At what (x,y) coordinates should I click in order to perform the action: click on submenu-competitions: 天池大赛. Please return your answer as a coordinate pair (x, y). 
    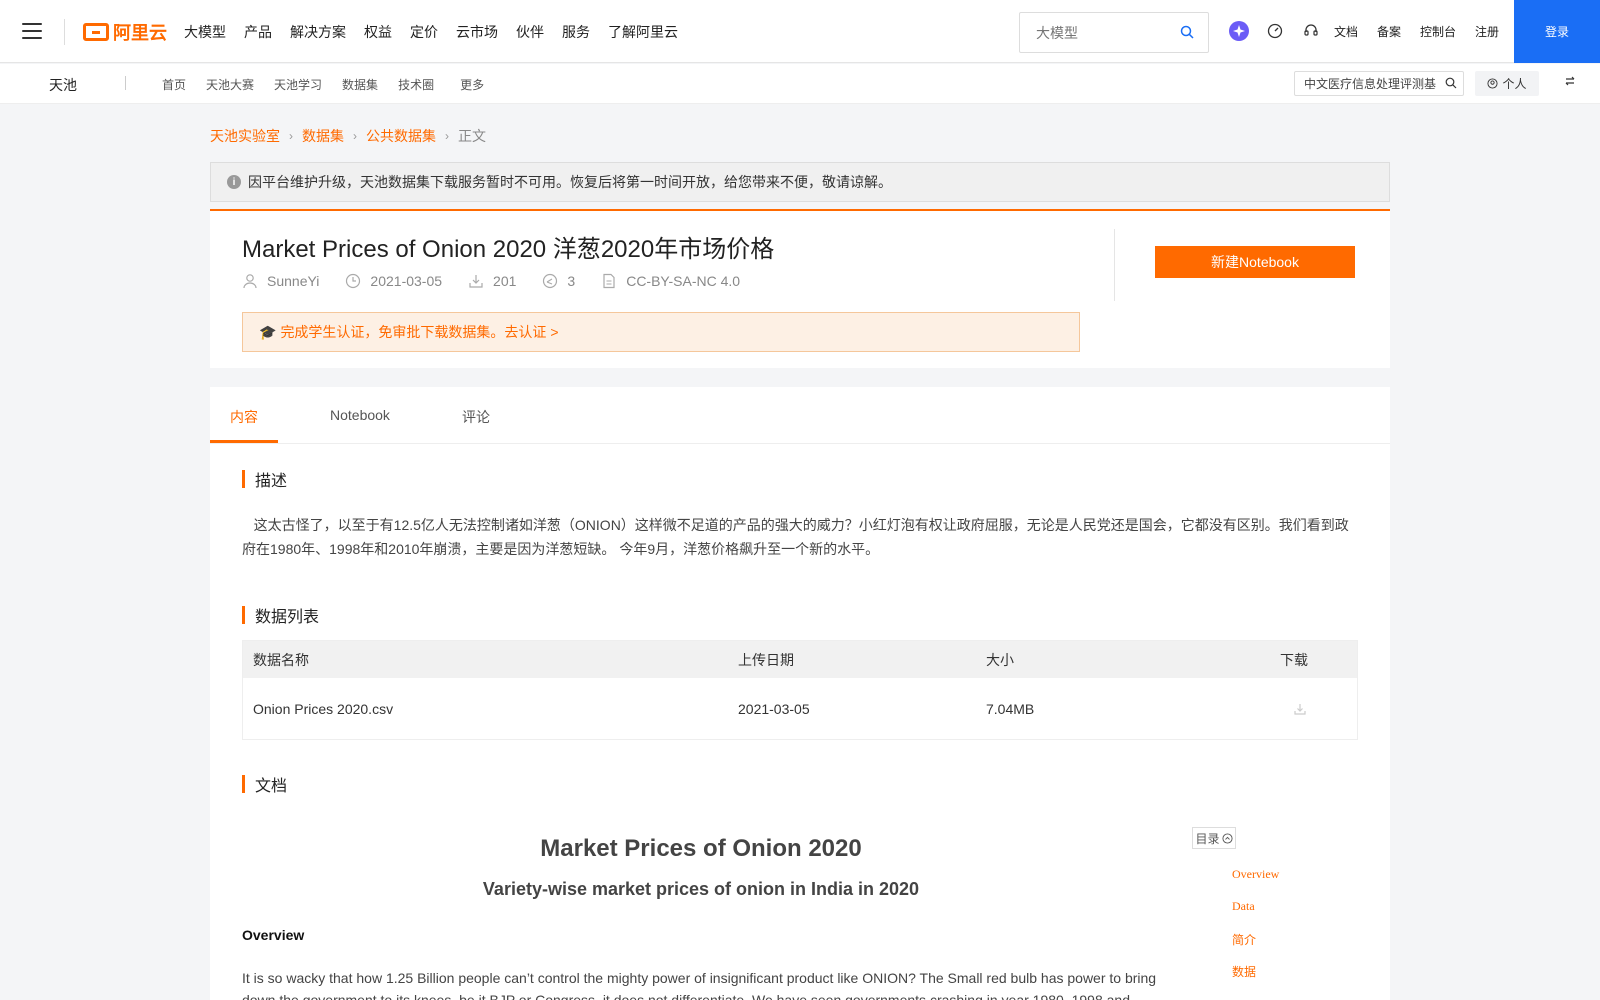
    Looking at the image, I should click on (230, 84).